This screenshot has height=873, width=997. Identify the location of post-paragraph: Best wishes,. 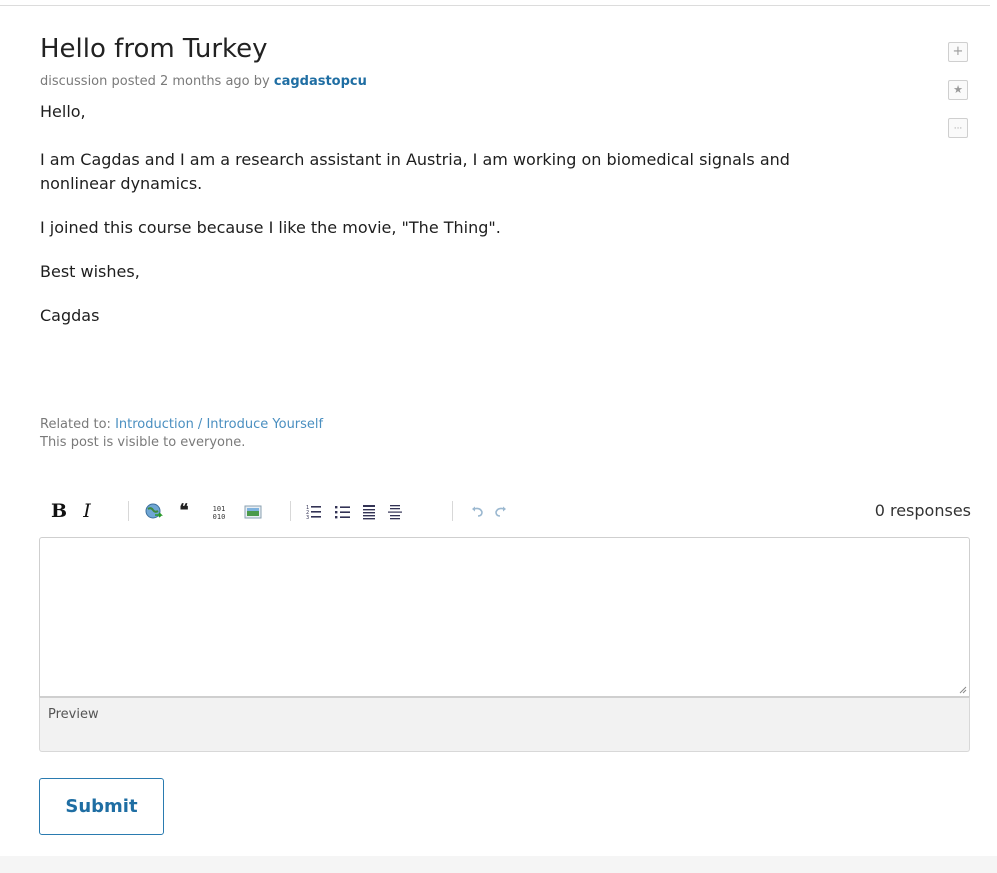
(90, 271).